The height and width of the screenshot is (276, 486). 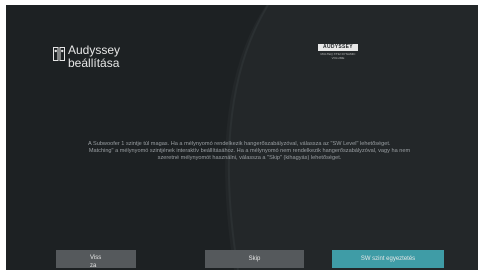 What do you see at coordinates (388, 259) in the screenshot?
I see `sw-level-matching-button: SW szint egyeztetés` at bounding box center [388, 259].